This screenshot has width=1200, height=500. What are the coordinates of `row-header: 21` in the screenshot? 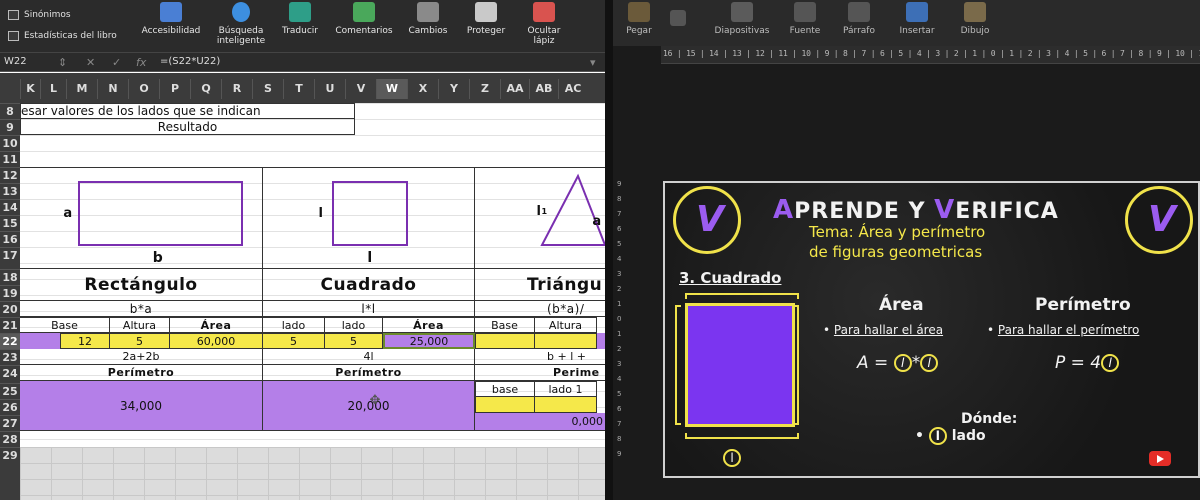 It's located at (10, 325).